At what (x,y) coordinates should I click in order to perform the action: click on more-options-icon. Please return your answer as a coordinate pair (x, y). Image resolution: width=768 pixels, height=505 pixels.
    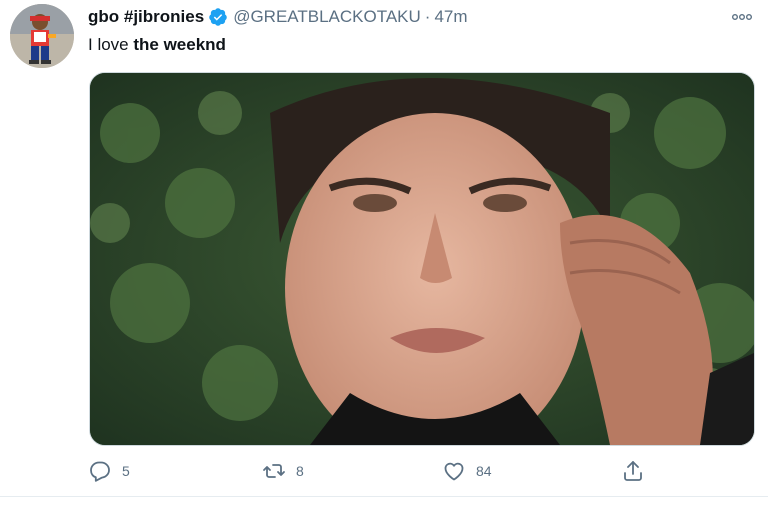
    Looking at the image, I should click on (742, 17).